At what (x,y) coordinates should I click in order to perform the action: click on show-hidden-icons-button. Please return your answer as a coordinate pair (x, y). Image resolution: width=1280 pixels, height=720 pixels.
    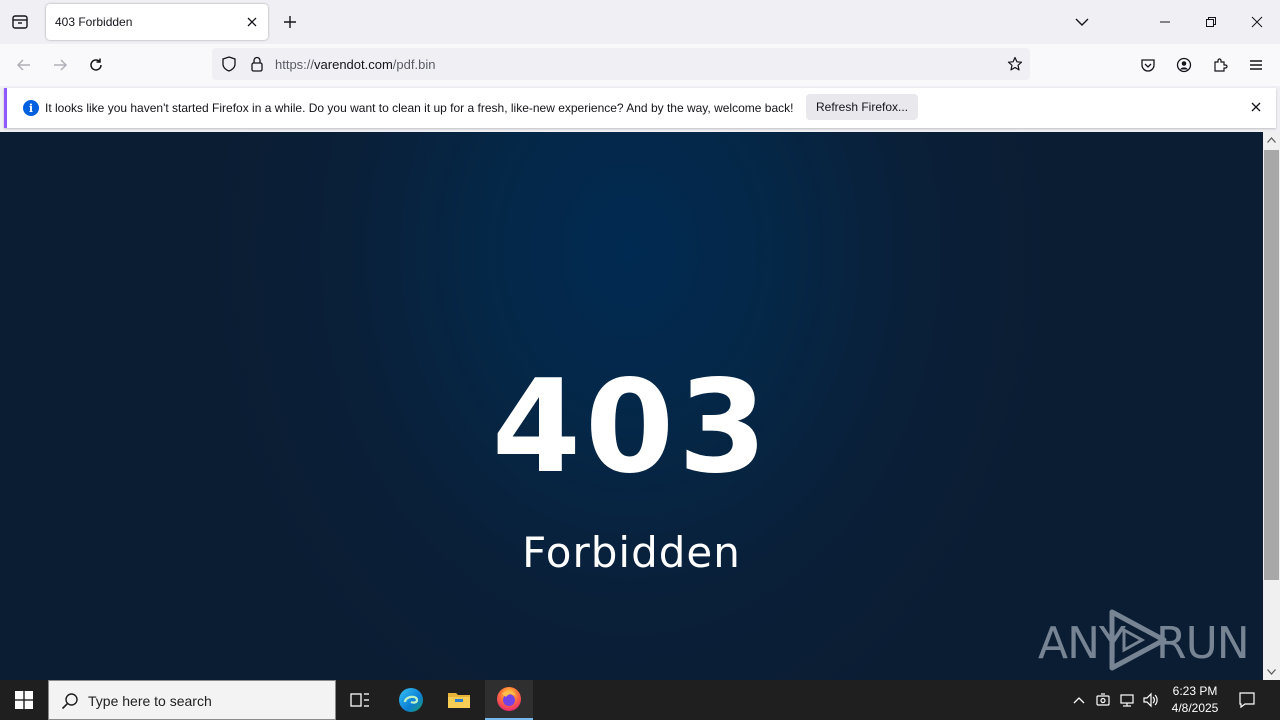
    Looking at the image, I should click on (1079, 700).